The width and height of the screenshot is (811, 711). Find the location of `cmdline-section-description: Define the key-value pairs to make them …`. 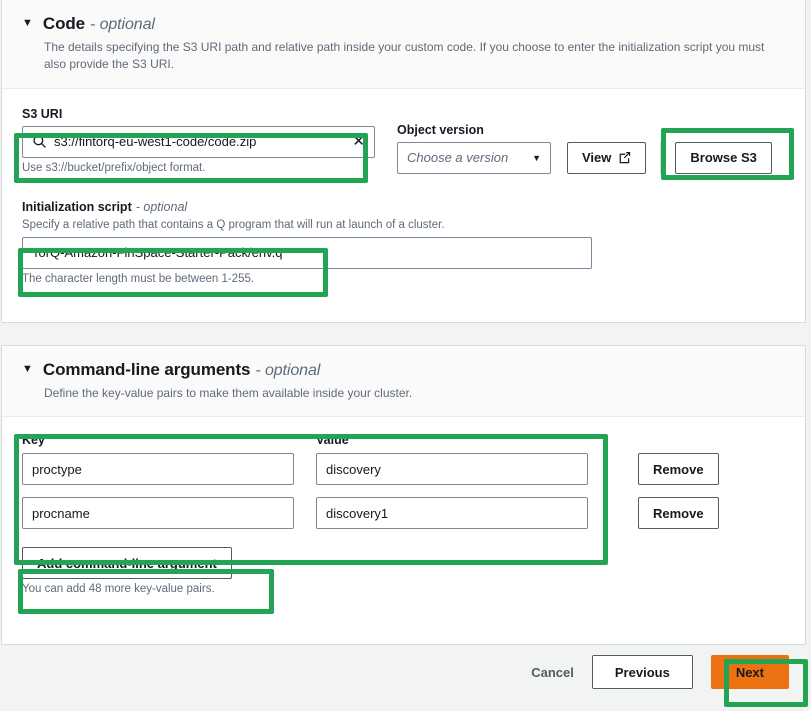

cmdline-section-description: Define the key-value pairs to make them … is located at coordinates (228, 393).